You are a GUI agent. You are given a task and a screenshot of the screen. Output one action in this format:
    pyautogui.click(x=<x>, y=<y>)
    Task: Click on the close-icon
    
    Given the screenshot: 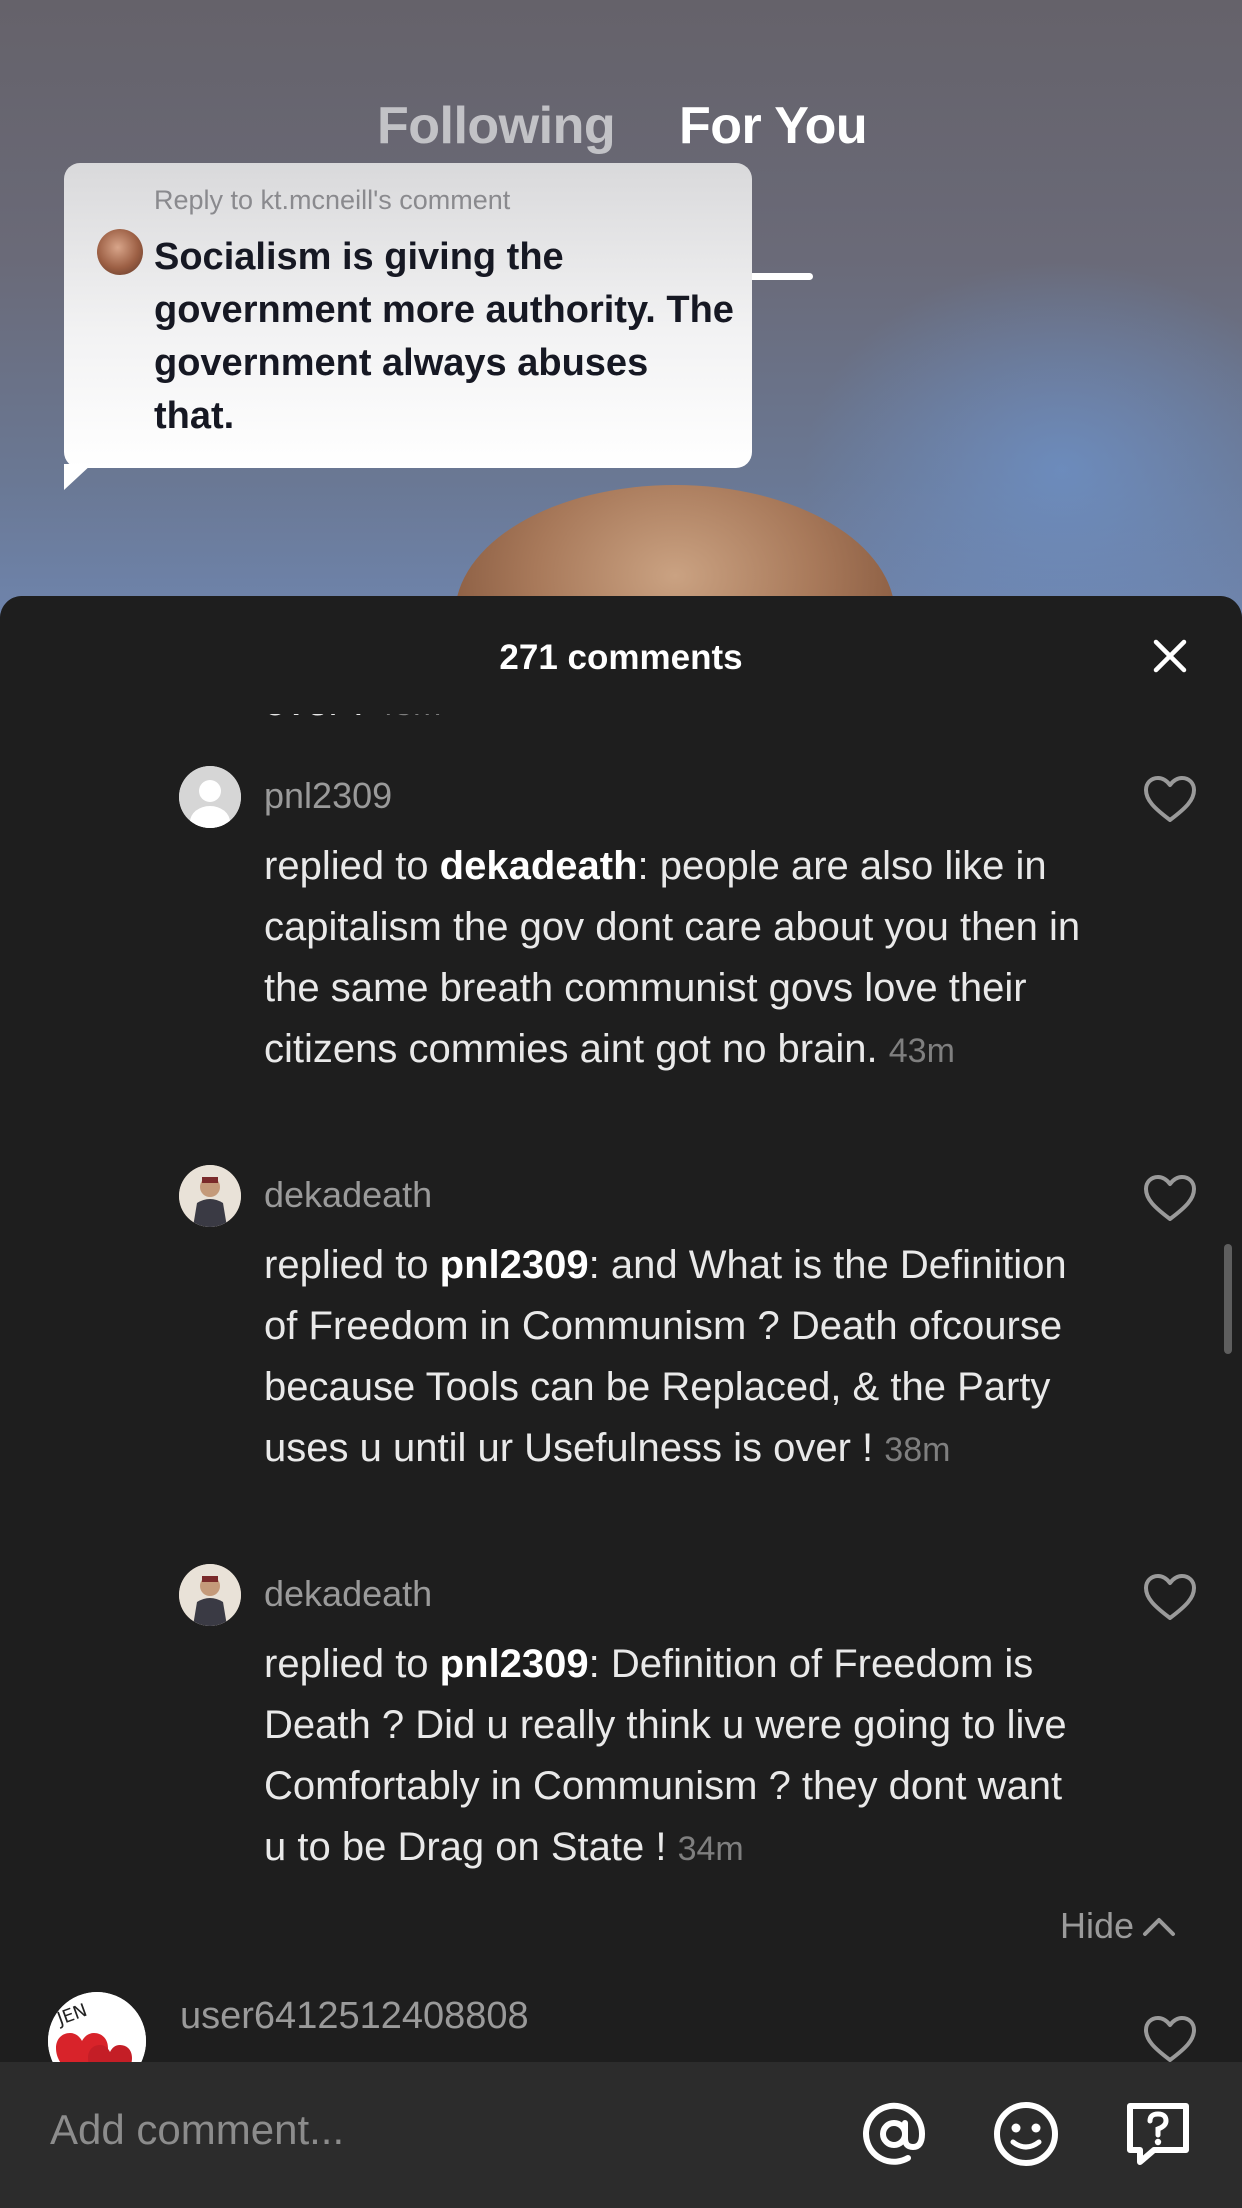 What is the action you would take?
    pyautogui.click(x=1170, y=656)
    